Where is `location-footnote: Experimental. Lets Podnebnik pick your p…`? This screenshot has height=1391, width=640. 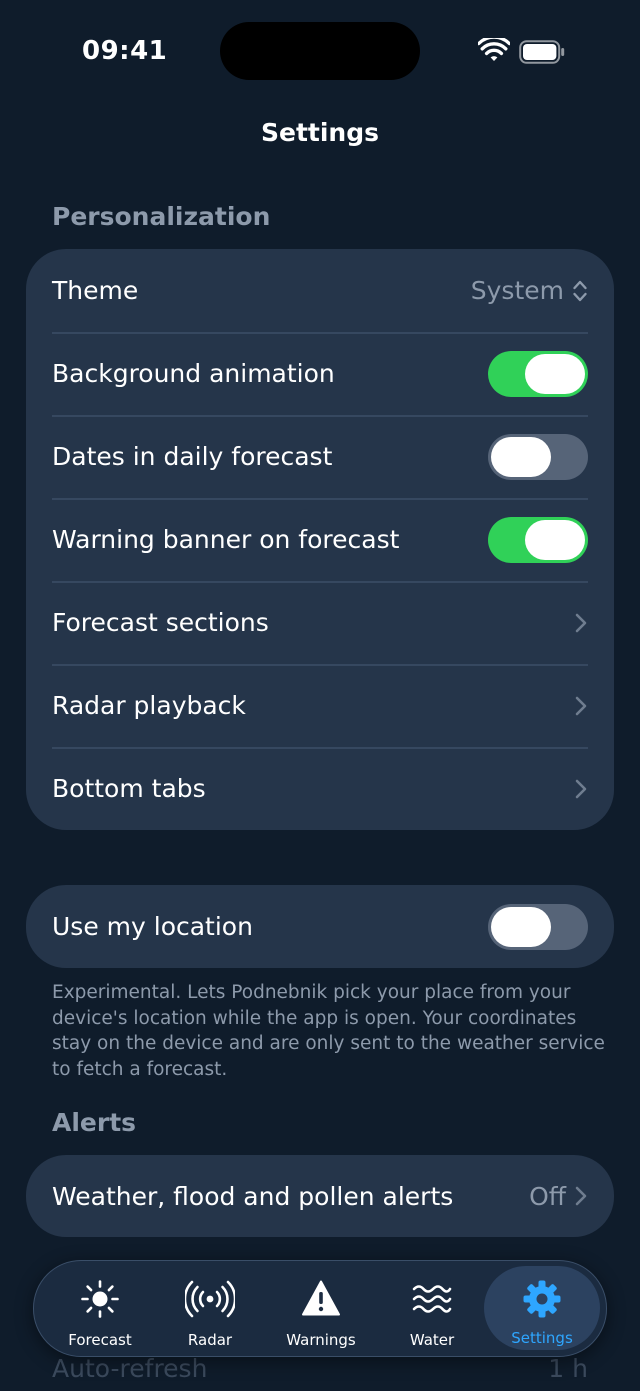
location-footnote: Experimental. Lets Podnebnik pick your p… is located at coordinates (328, 1031).